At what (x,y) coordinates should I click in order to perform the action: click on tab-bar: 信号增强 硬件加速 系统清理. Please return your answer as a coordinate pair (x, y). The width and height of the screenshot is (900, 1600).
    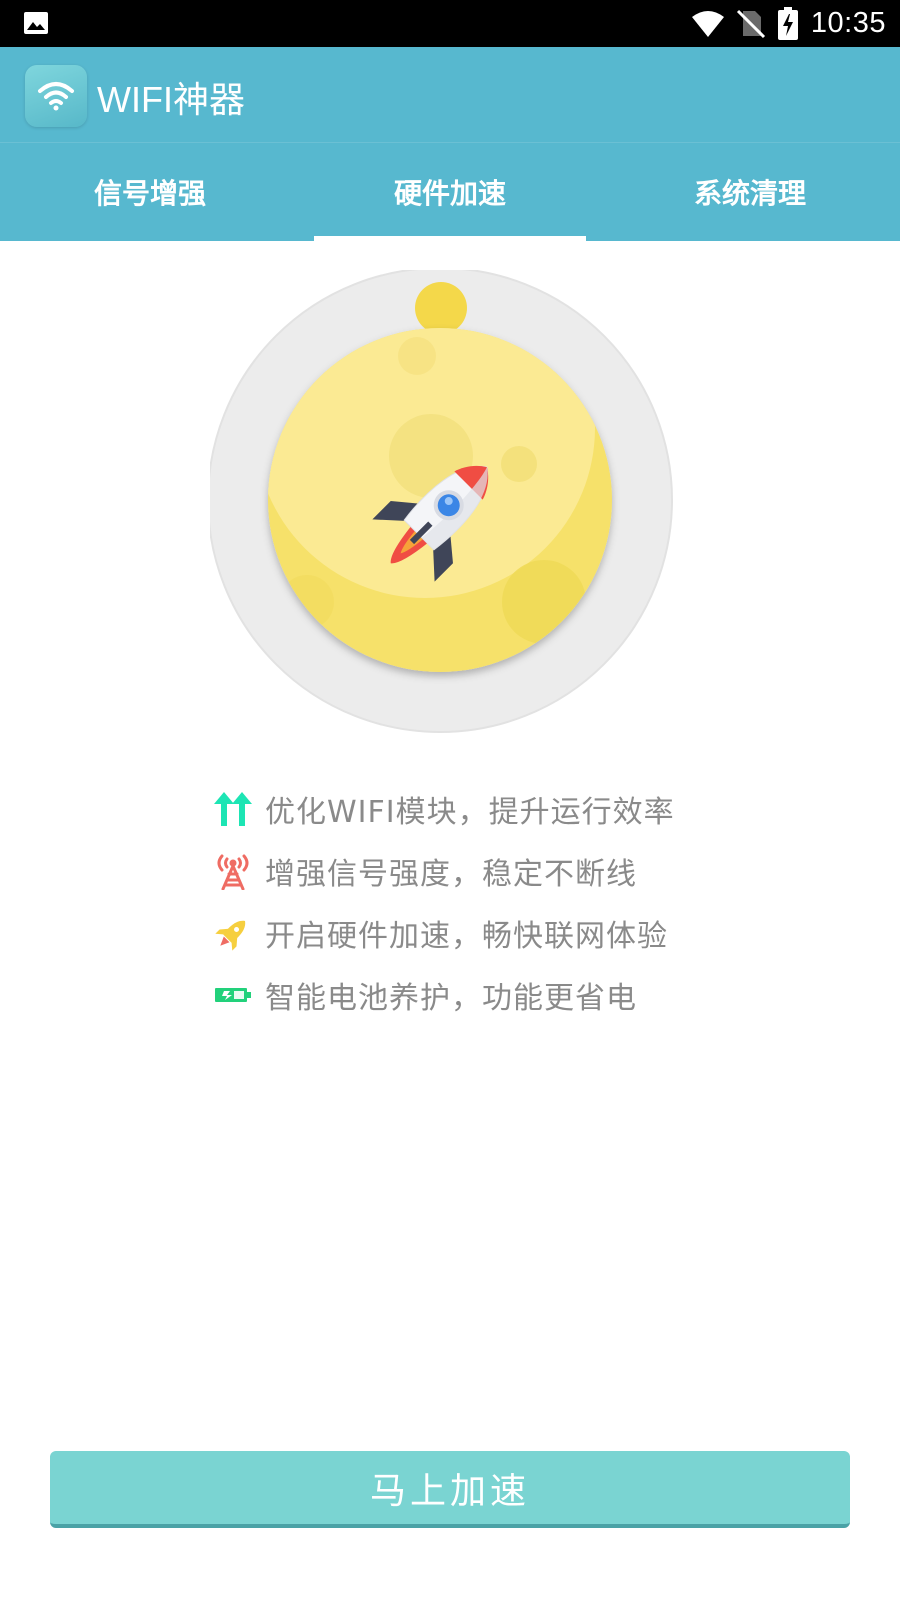
    Looking at the image, I should click on (450, 191).